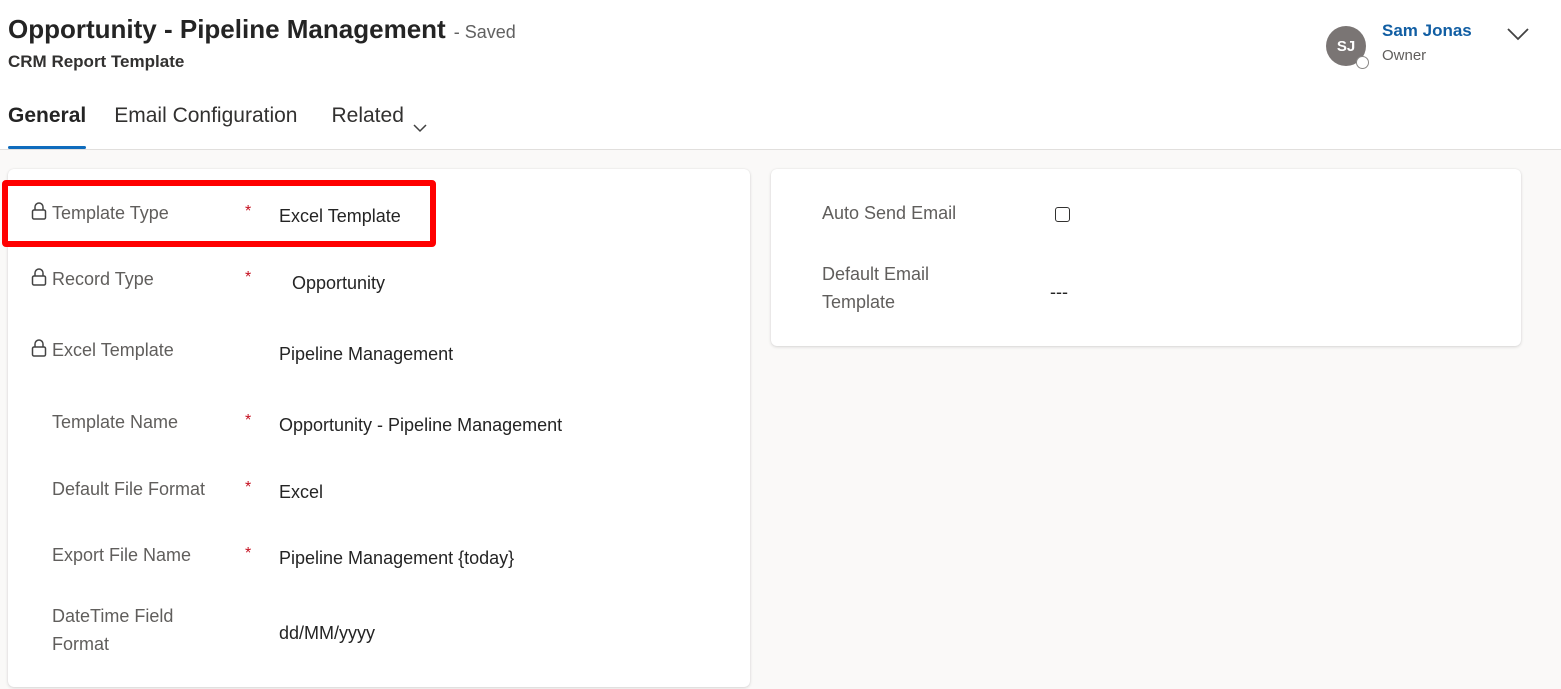  What do you see at coordinates (122, 555) in the screenshot?
I see `export-file-name-label: Export File Name` at bounding box center [122, 555].